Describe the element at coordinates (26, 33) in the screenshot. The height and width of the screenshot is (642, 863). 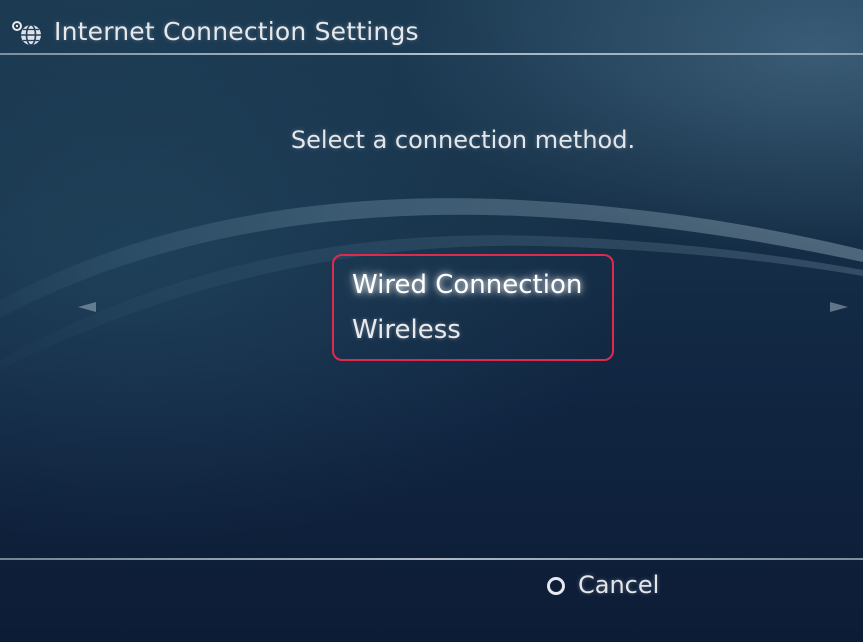
I see `globe-settings-icon` at that location.